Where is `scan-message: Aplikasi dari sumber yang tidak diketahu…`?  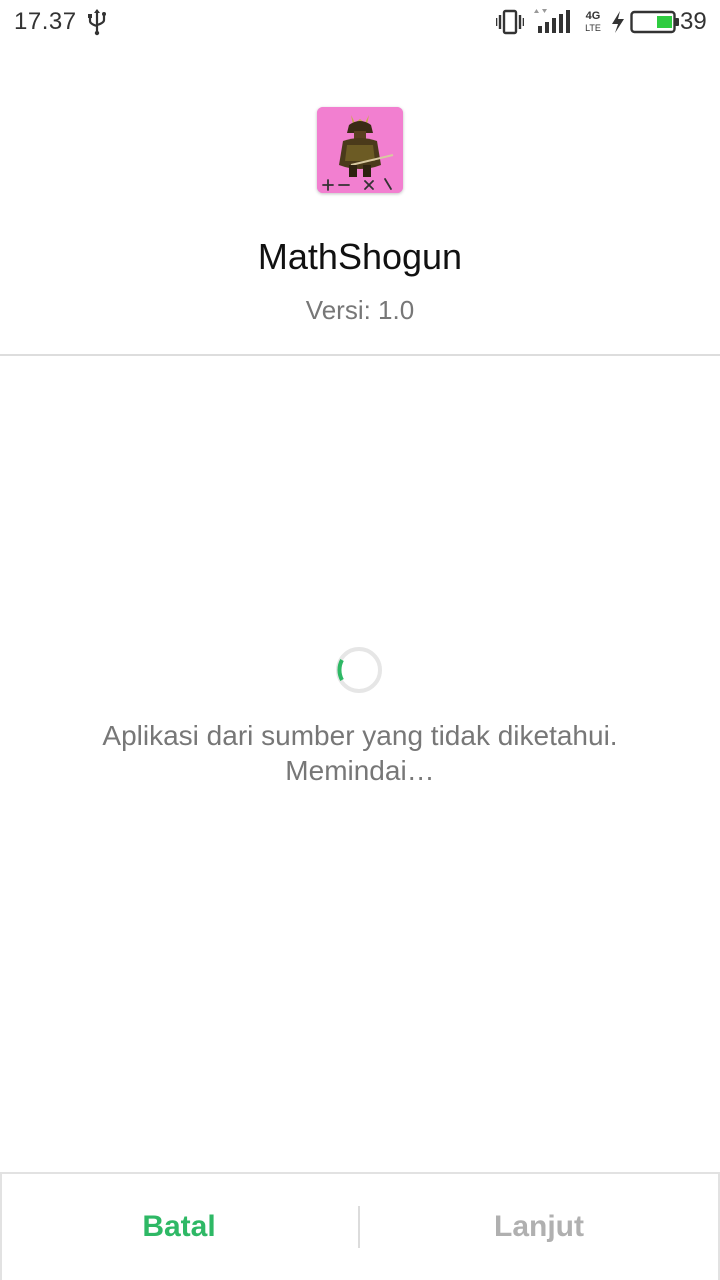 scan-message: Aplikasi dari sumber yang tidak diketahu… is located at coordinates (360, 753).